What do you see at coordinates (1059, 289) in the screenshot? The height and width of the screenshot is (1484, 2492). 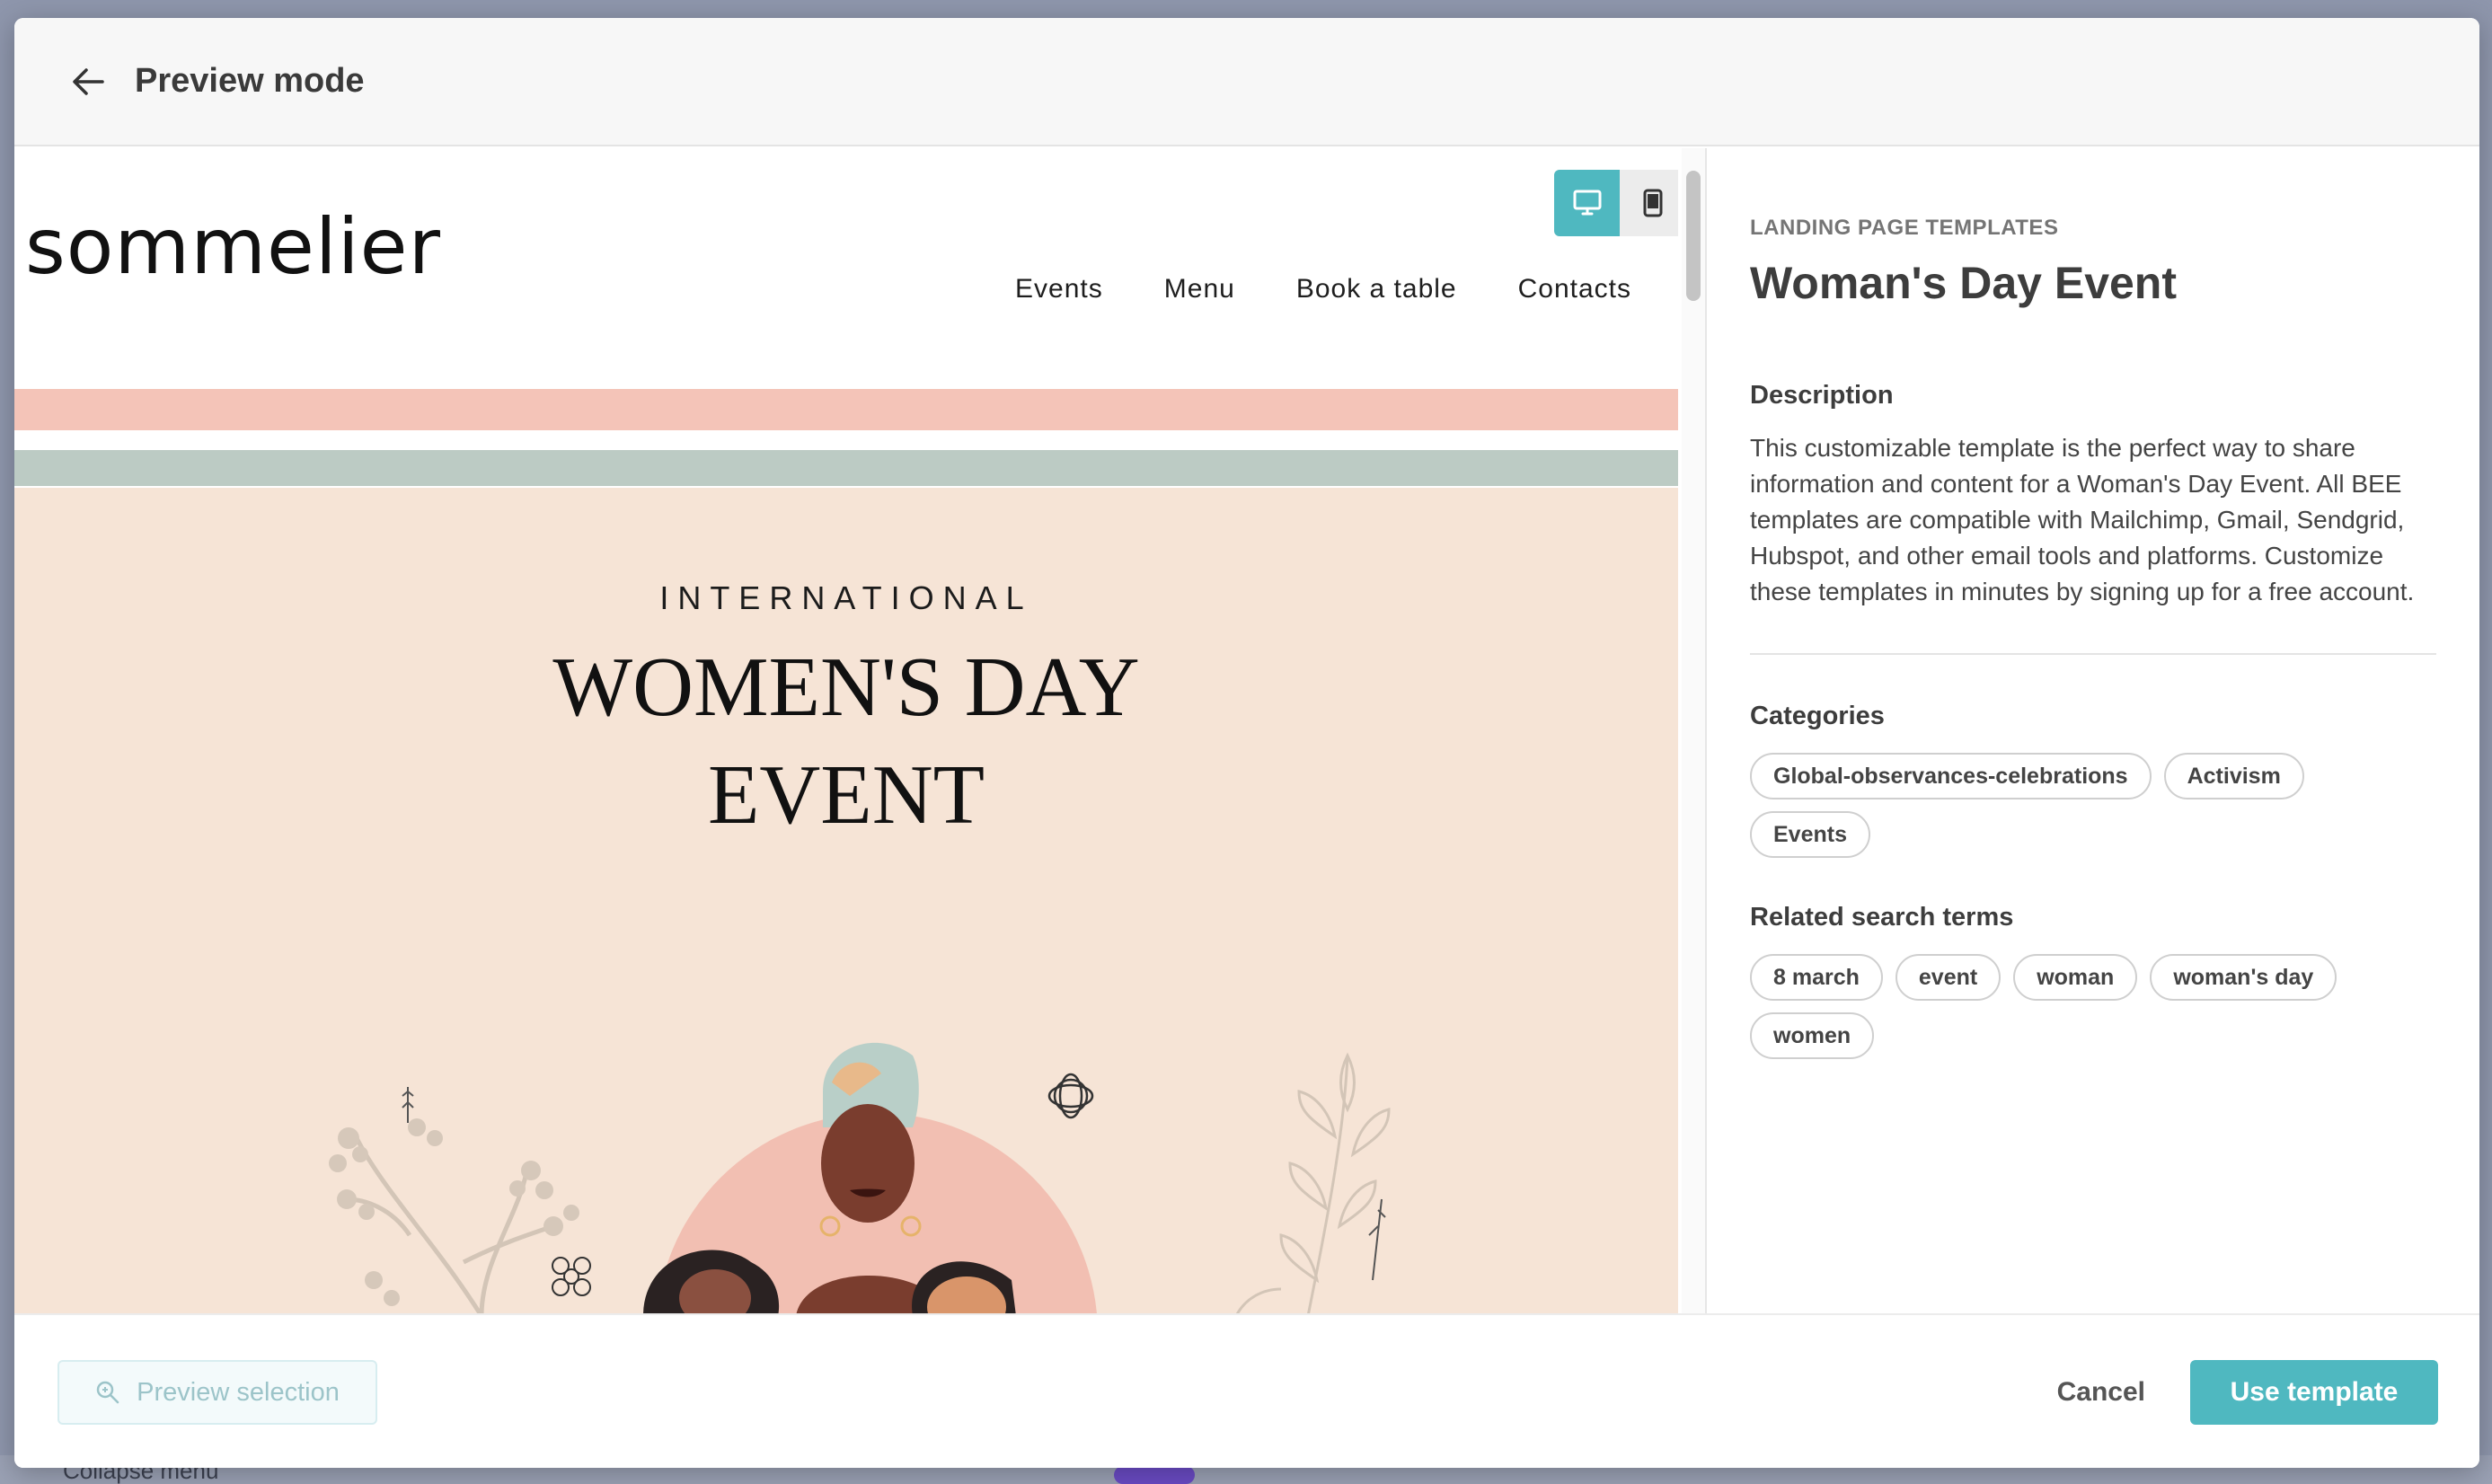 I see `nav-item-events: Events` at bounding box center [1059, 289].